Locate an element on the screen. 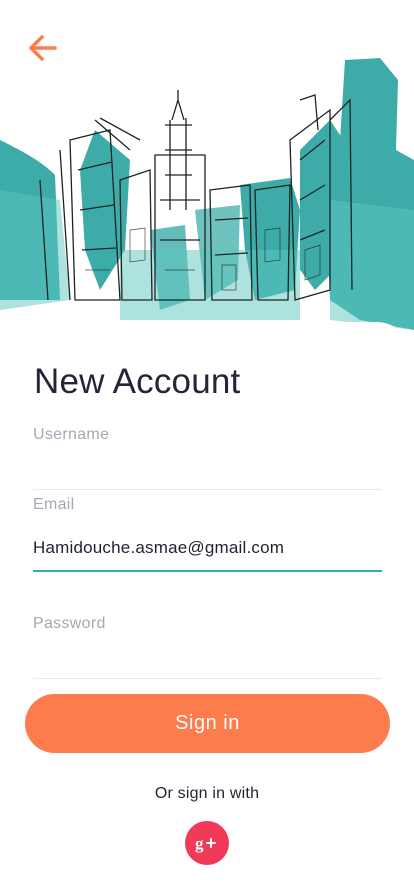 This screenshot has height=896, width=414. password-field-group: Password is located at coordinates (207, 647).